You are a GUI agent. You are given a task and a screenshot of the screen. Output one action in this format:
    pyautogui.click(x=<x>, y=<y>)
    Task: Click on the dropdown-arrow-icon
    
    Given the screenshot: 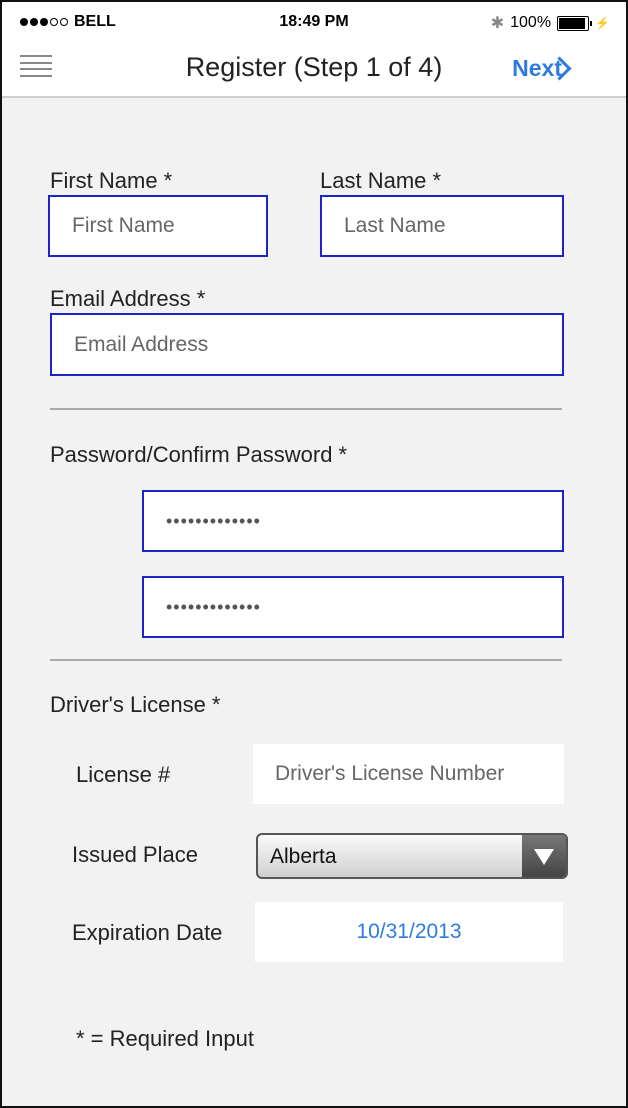 What is the action you would take?
    pyautogui.click(x=544, y=856)
    